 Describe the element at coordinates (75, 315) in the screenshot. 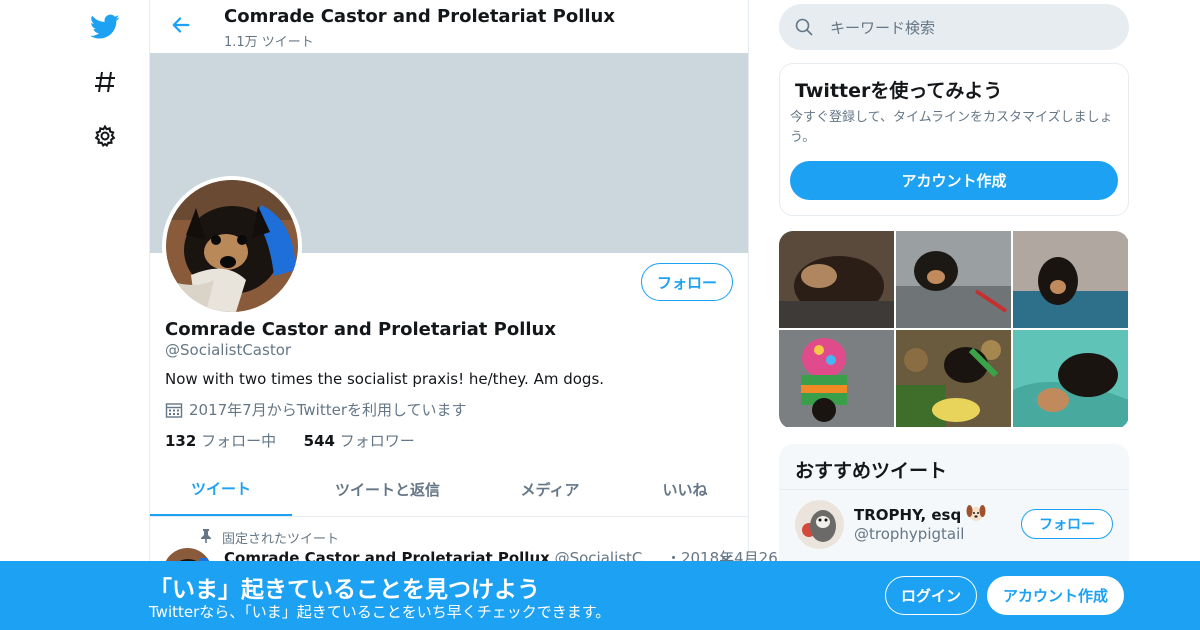

I see `left-nav` at that location.